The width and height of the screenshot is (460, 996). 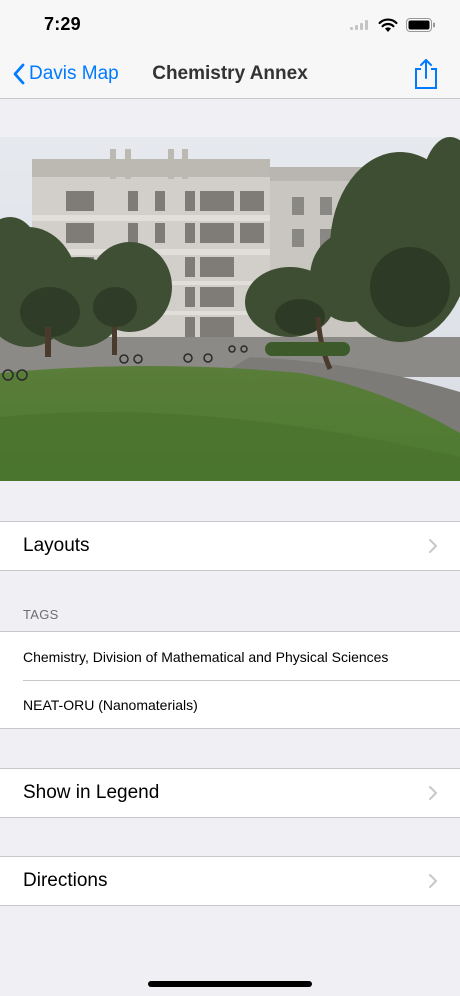 What do you see at coordinates (230, 881) in the screenshot?
I see `directions-row: Directions` at bounding box center [230, 881].